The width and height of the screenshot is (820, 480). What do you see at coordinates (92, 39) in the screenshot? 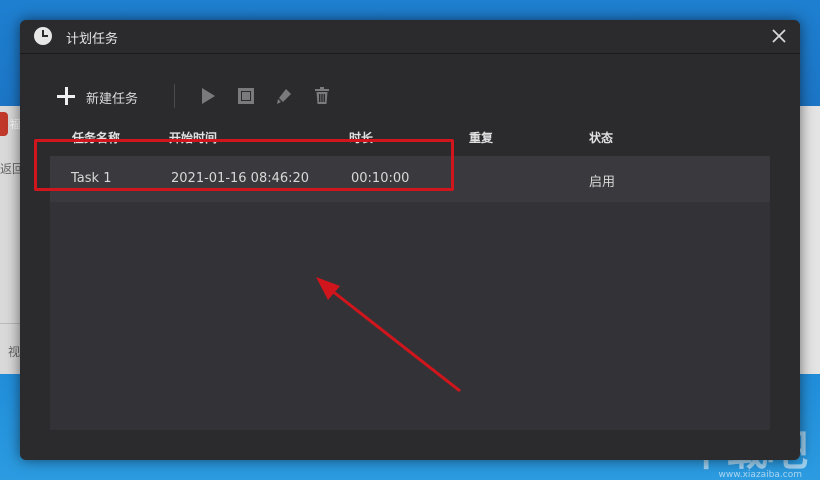
I see `dialog-title: 计划任务` at bounding box center [92, 39].